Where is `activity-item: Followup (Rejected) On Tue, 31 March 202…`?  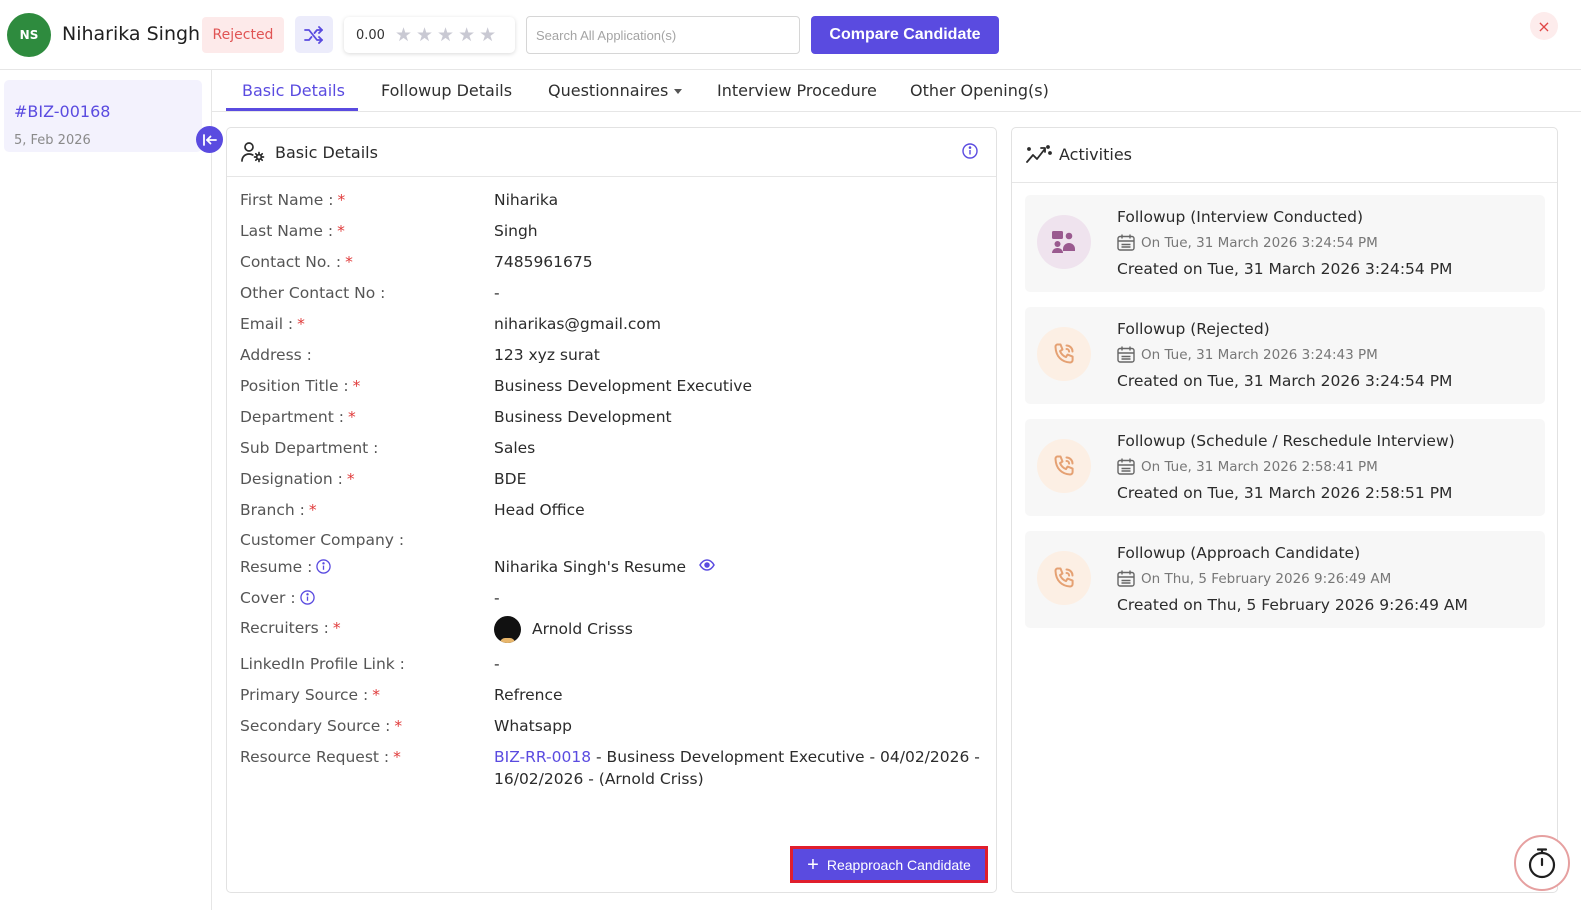 activity-item: Followup (Rejected) On Tue, 31 March 202… is located at coordinates (1285, 355).